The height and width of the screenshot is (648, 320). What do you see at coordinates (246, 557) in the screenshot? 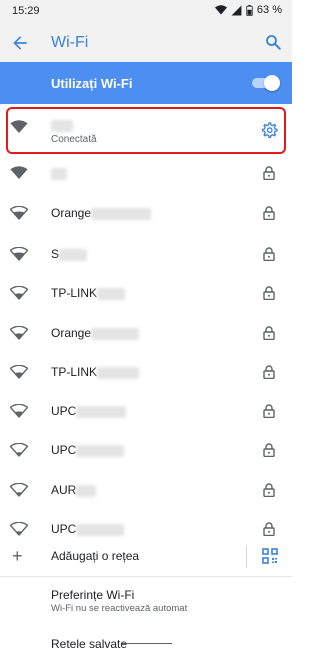
I see `vertical-divider` at bounding box center [246, 557].